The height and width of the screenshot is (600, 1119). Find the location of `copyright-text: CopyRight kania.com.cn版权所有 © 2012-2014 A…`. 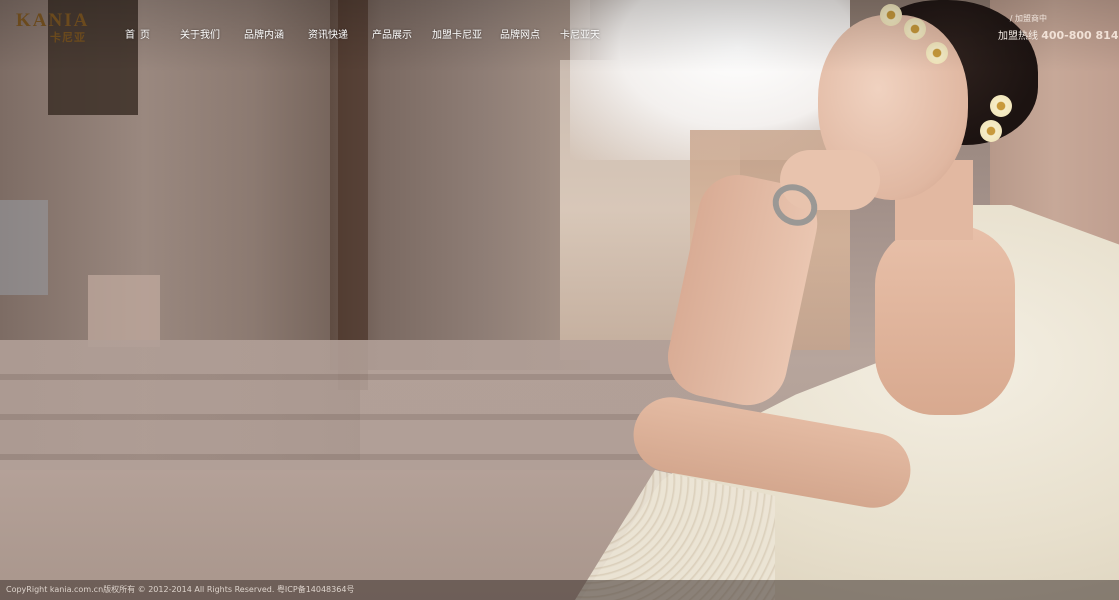

copyright-text: CopyRight kania.com.cn版权所有 © 2012-2014 A… is located at coordinates (180, 589).